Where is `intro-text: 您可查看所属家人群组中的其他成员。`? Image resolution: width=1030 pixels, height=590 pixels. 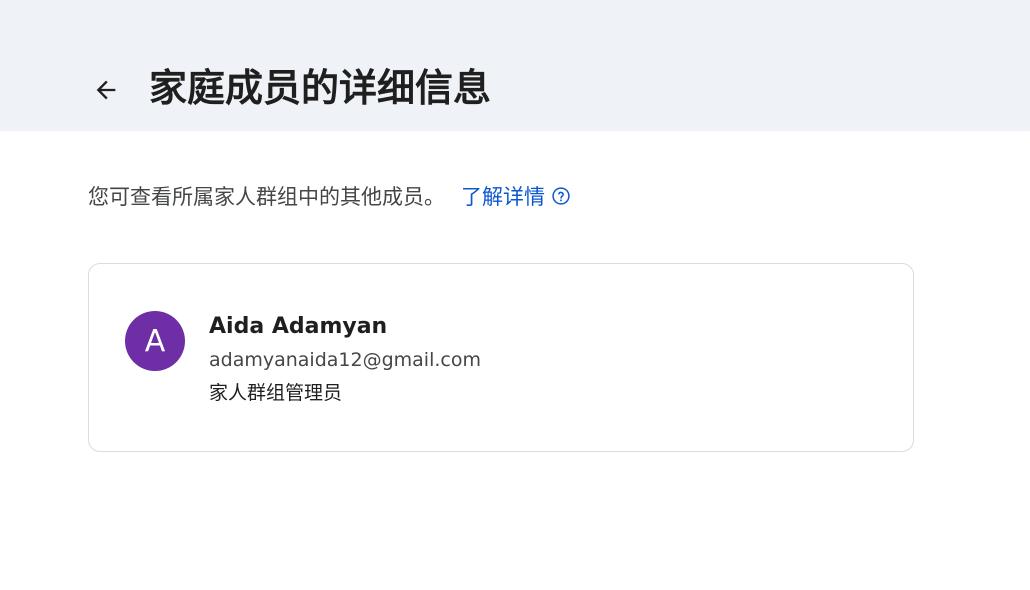 intro-text: 您可查看所属家人群组中的其他成员。 is located at coordinates (266, 197).